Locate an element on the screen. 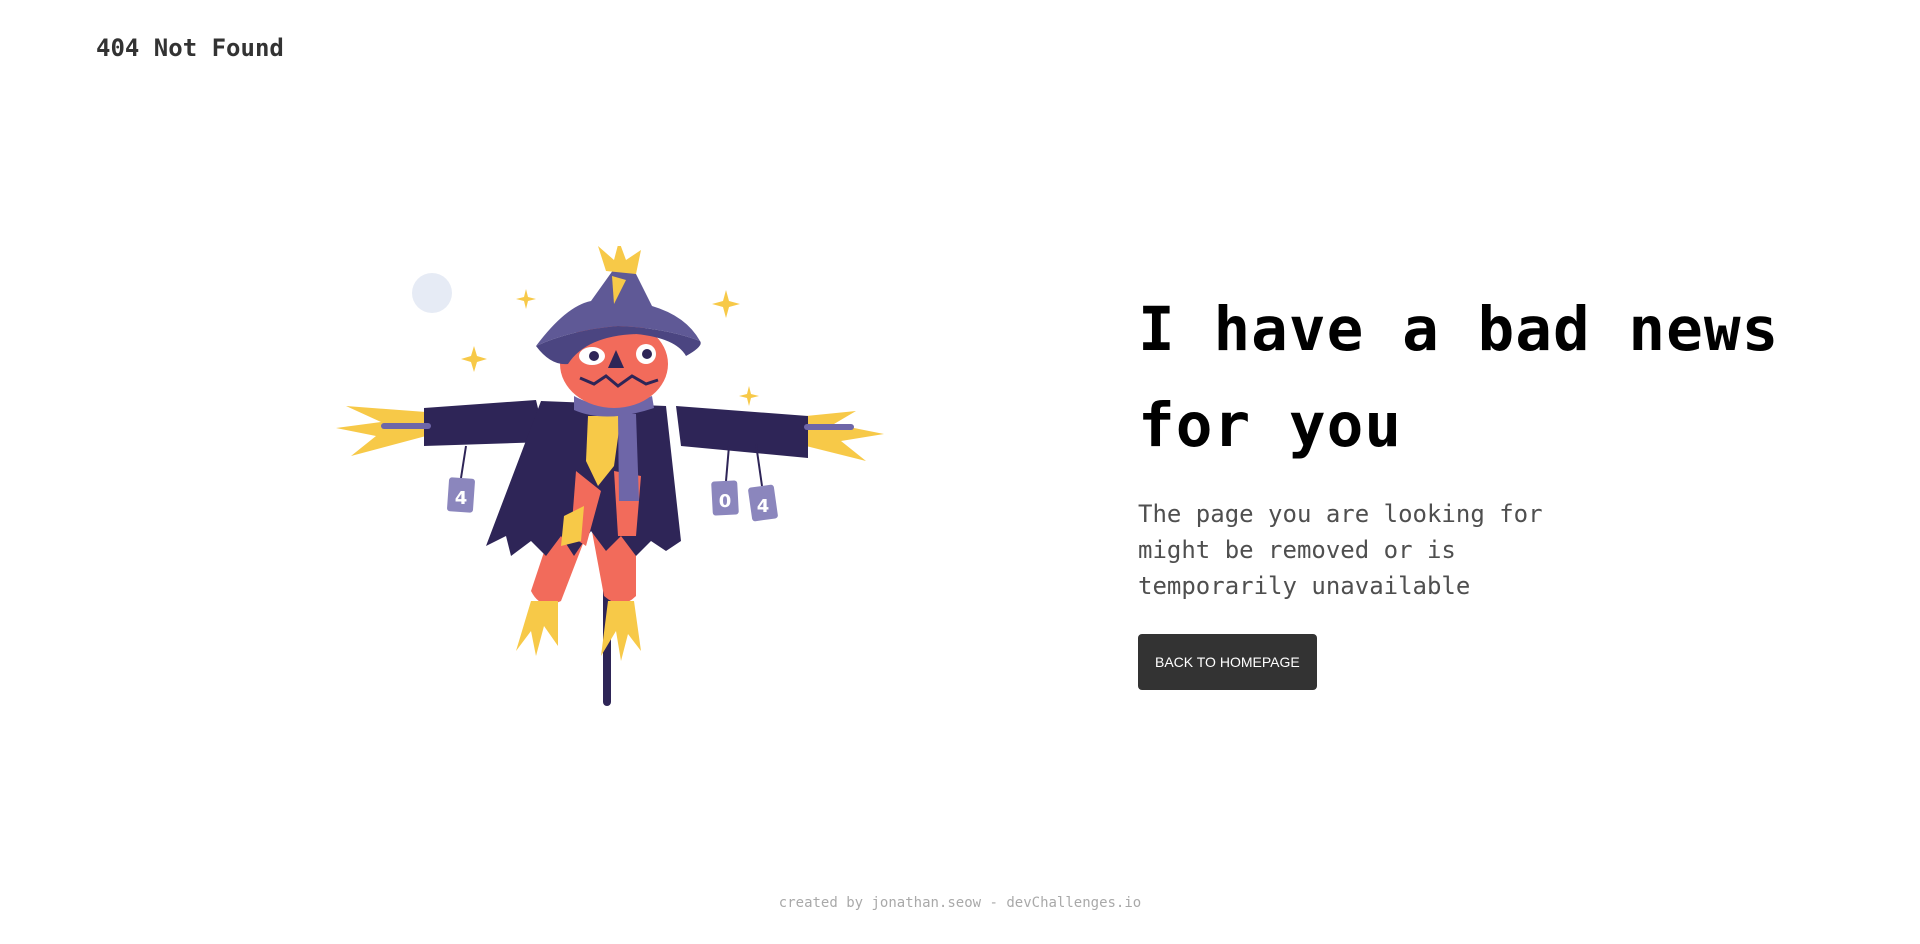 Image resolution: width=1920 pixels, height=944 pixels. message-line: The page you are looking for is located at coordinates (1340, 514).